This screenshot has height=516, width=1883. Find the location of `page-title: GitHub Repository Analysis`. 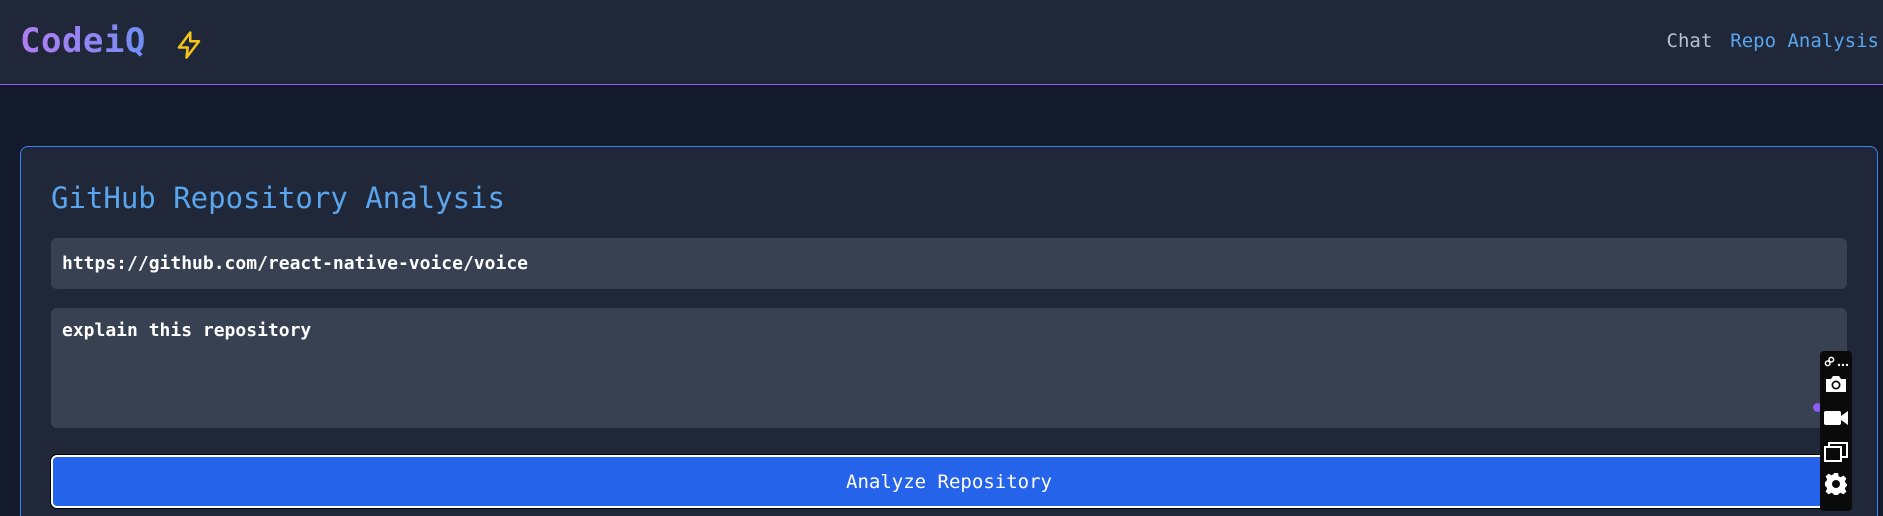

page-title: GitHub Repository Analysis is located at coordinates (278, 198).